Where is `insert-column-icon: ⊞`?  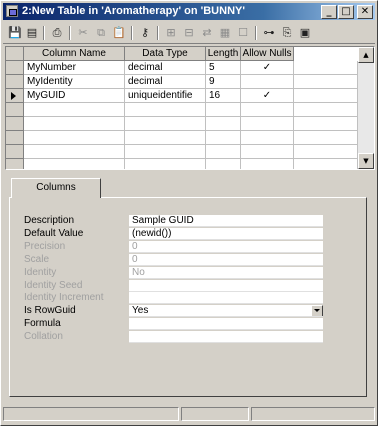 insert-column-icon: ⊞ is located at coordinates (171, 33).